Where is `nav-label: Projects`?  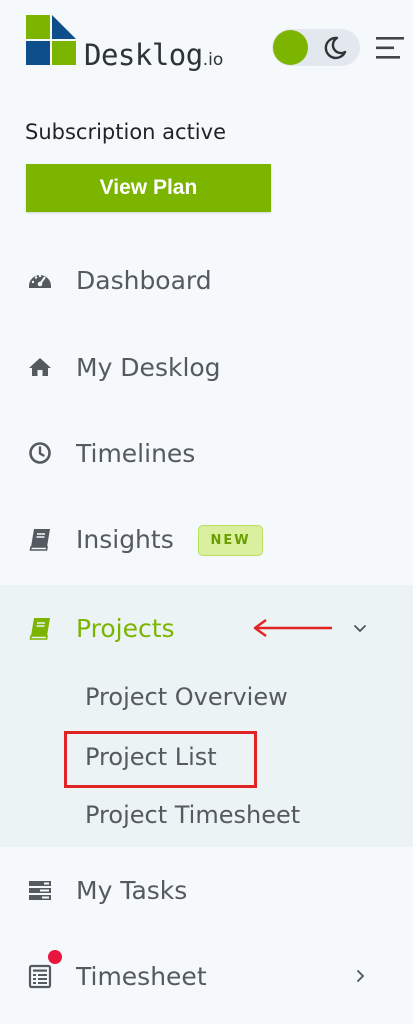 nav-label: Projects is located at coordinates (125, 628).